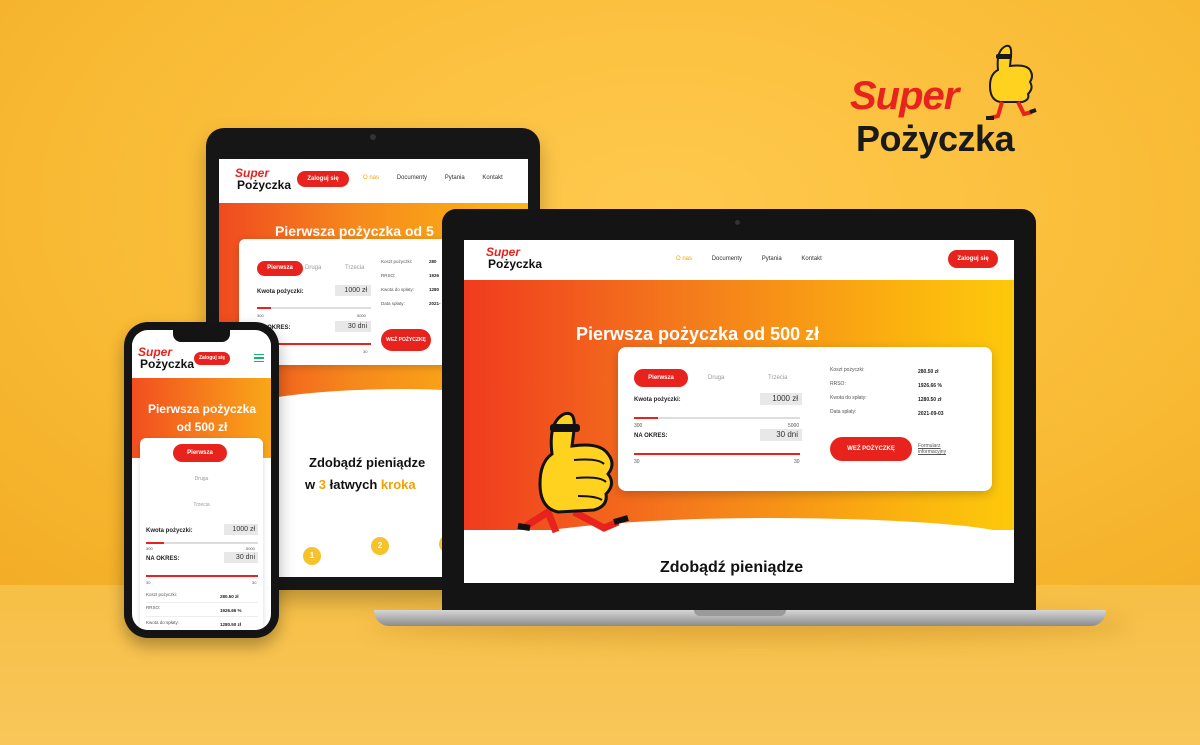 This screenshot has width=1200, height=745. I want to click on tablet-section-title: Zdobądź pieniądze, so click(367, 462).